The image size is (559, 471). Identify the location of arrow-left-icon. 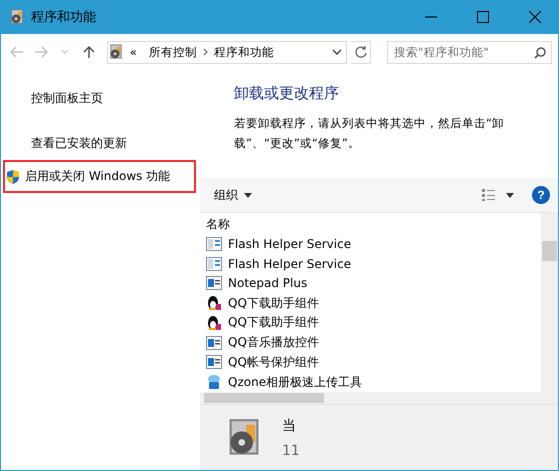
(17, 52).